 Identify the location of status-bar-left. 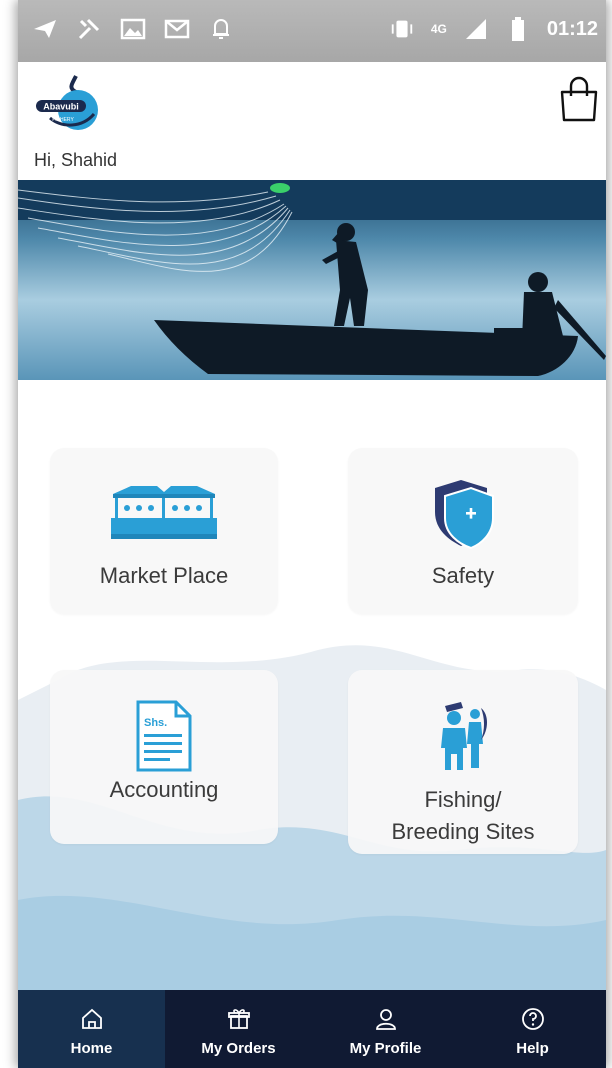
(133, 29).